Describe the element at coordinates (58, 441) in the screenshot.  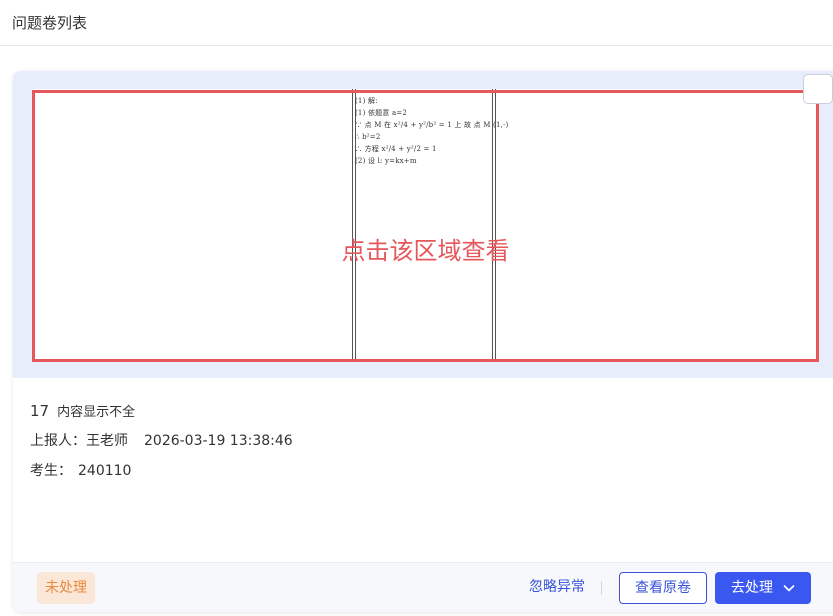
I see `reporter-label: 上报人：` at that location.